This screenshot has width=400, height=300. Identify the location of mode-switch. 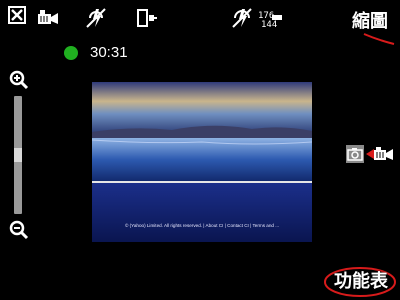
(371, 155).